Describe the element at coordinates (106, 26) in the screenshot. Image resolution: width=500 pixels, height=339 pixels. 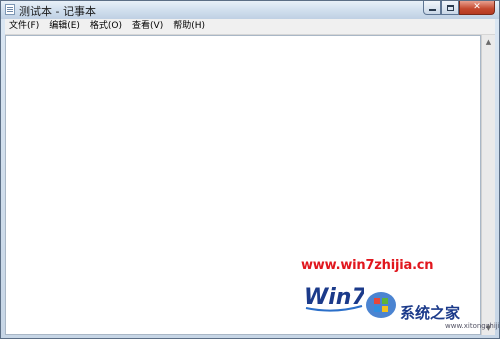
I see `menu-format: 格式(O)` at that location.